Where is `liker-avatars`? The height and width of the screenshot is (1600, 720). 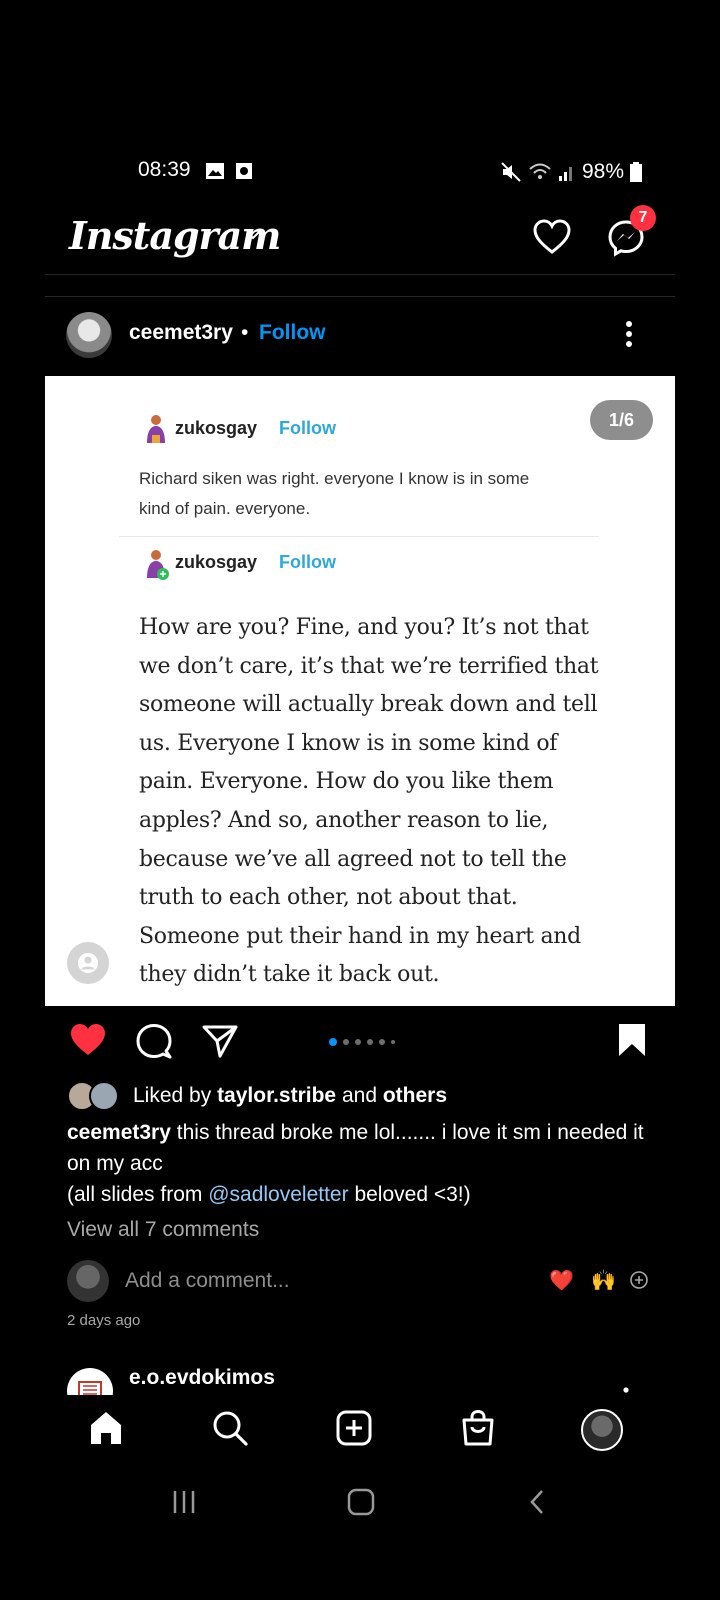
liker-avatars is located at coordinates (95, 1096).